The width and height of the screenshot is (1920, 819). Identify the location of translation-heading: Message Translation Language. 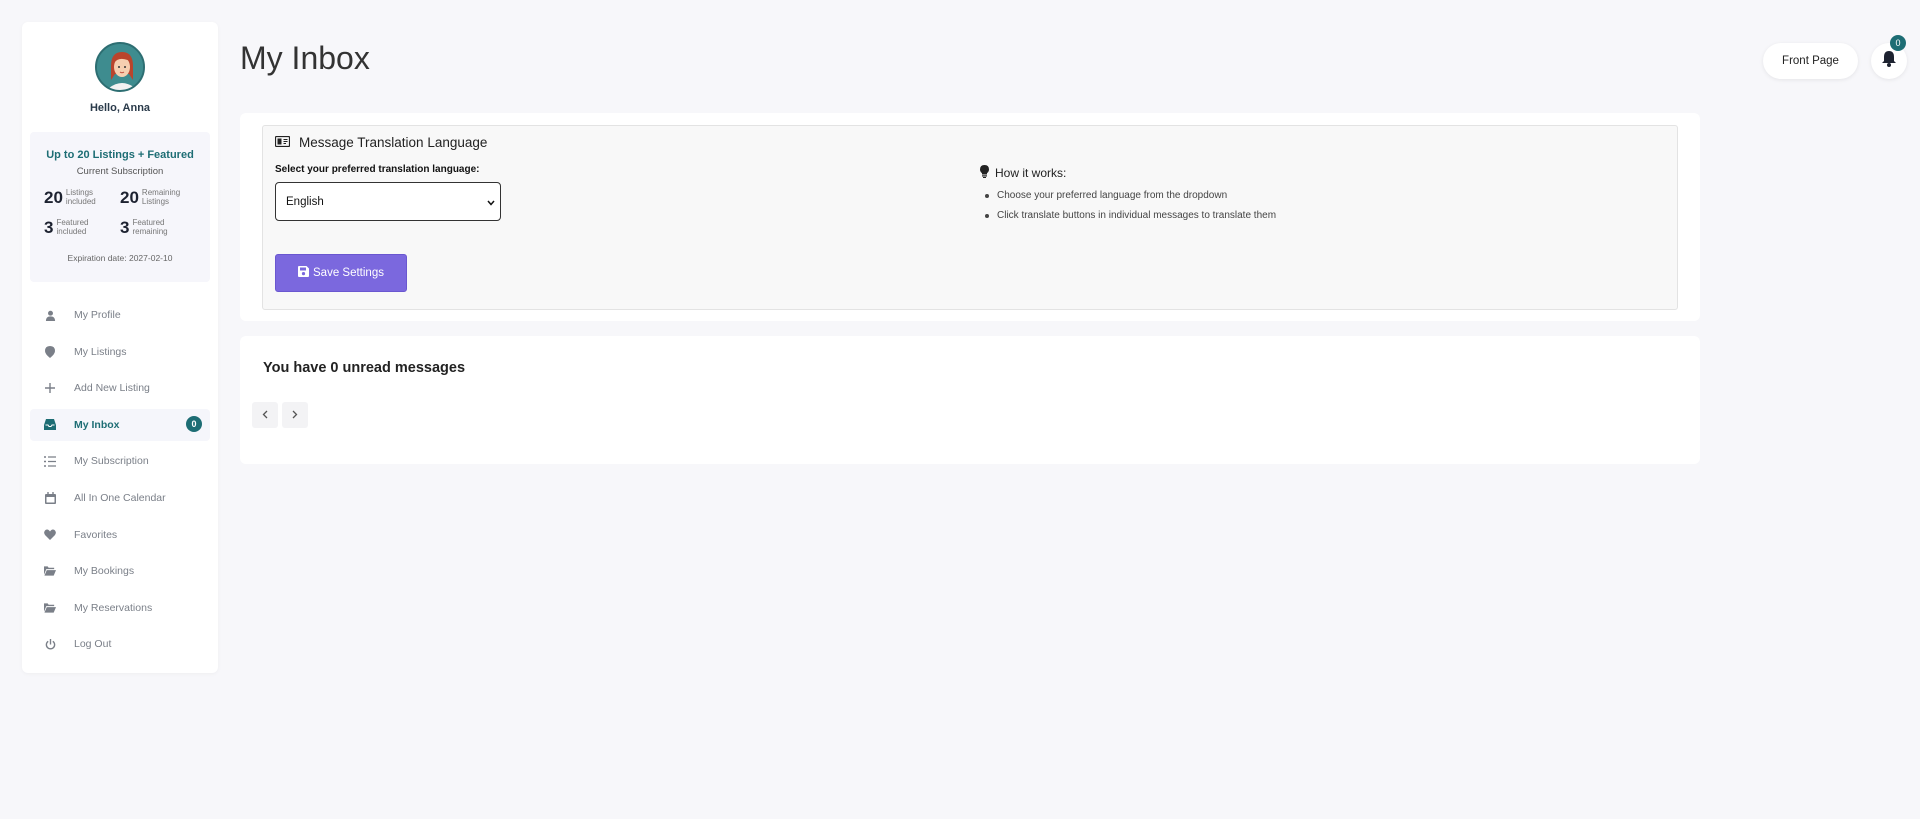
(381, 142).